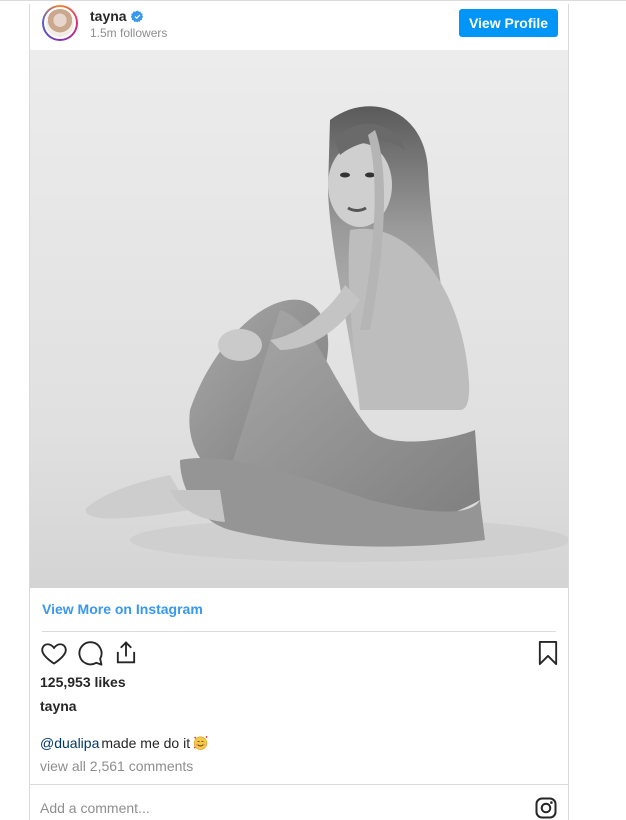 This screenshot has height=820, width=626. Describe the element at coordinates (116, 766) in the screenshot. I see `view-all-comments-link: view all 2,561 comments` at that location.